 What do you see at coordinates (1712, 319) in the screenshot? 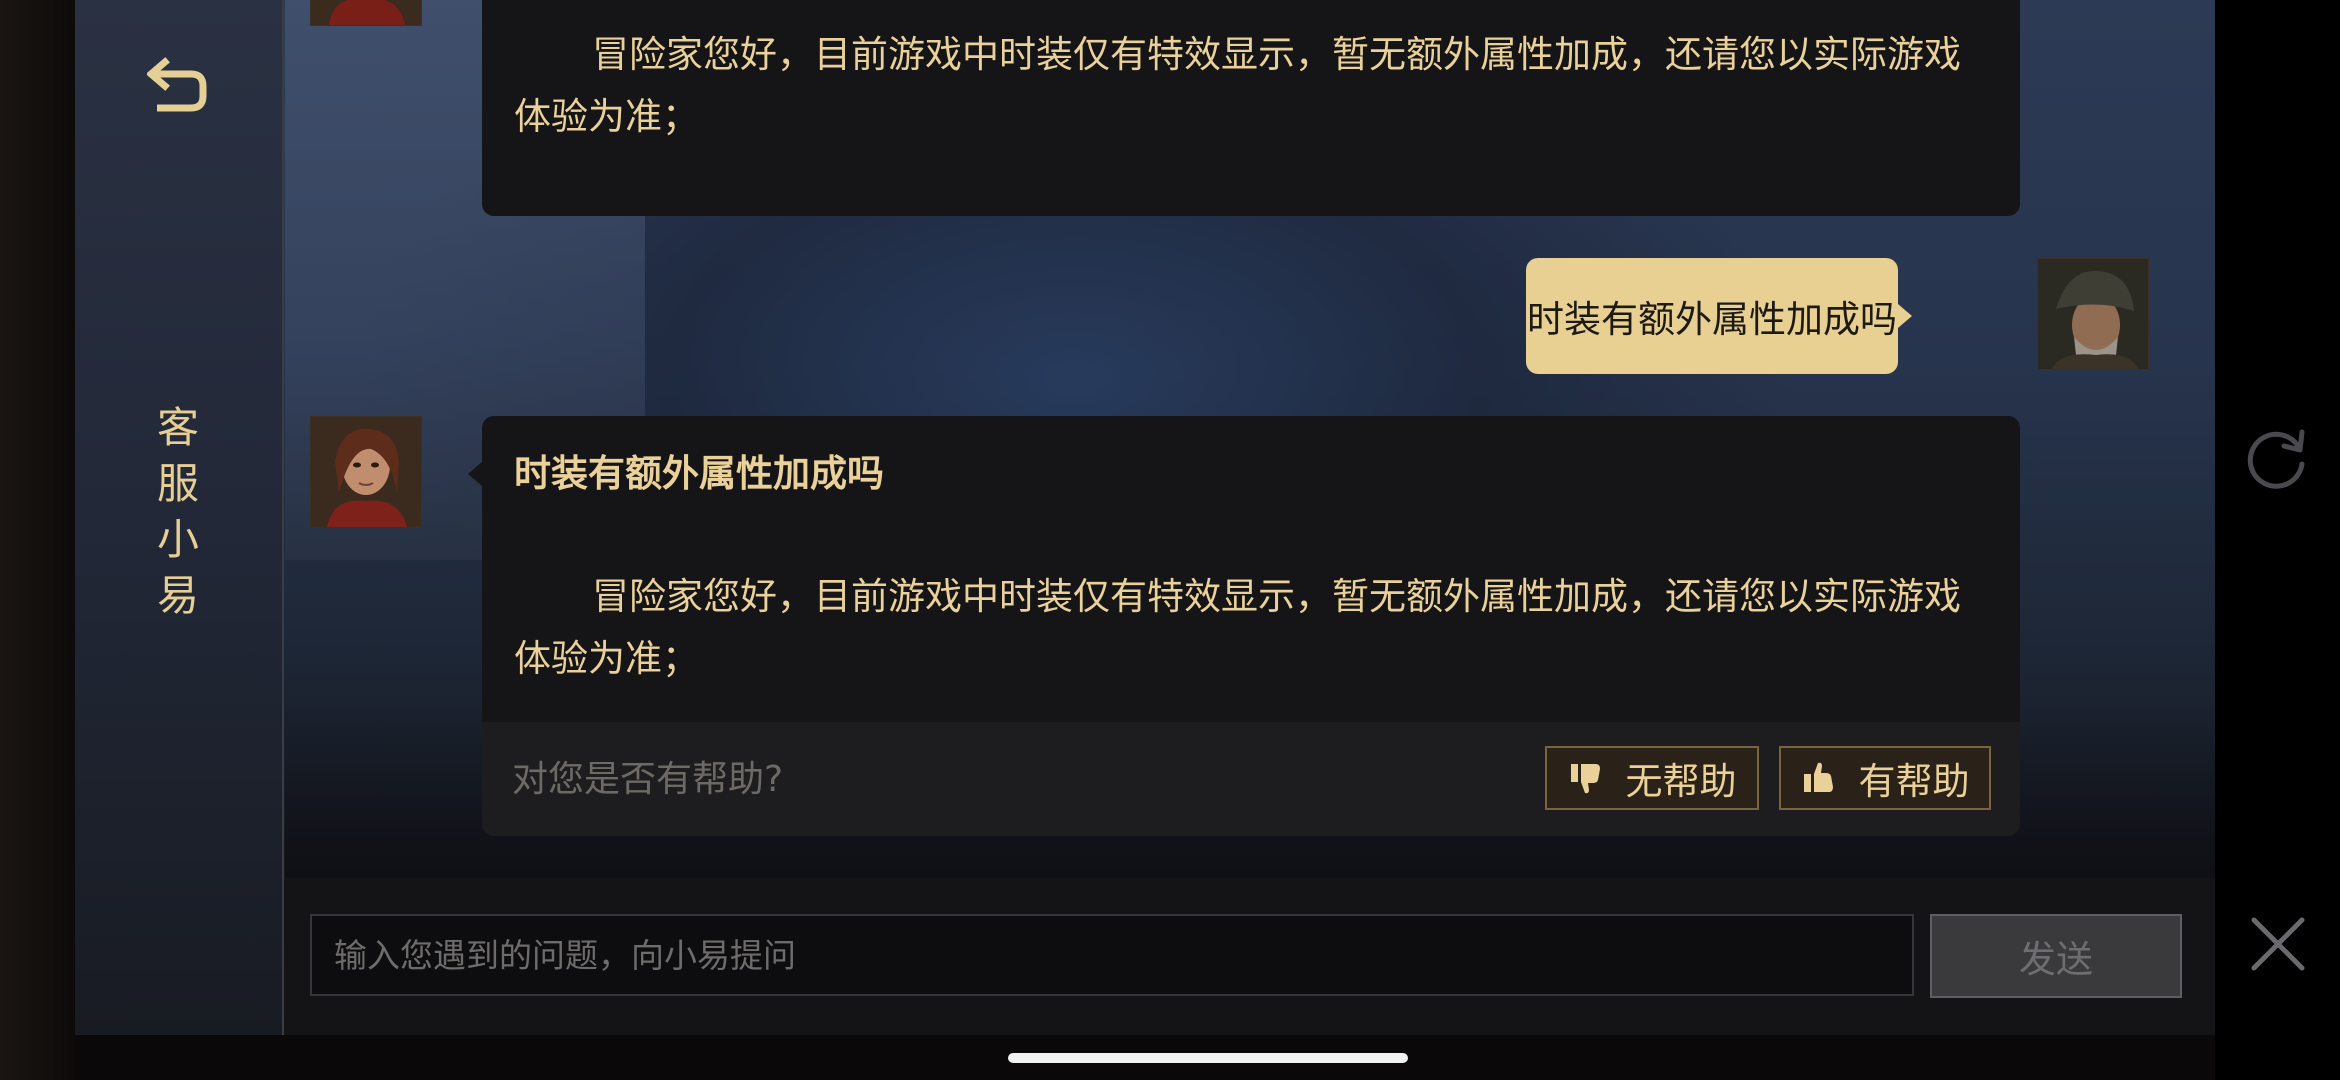
I see `message-text: 时装有额外属性加成吗` at bounding box center [1712, 319].